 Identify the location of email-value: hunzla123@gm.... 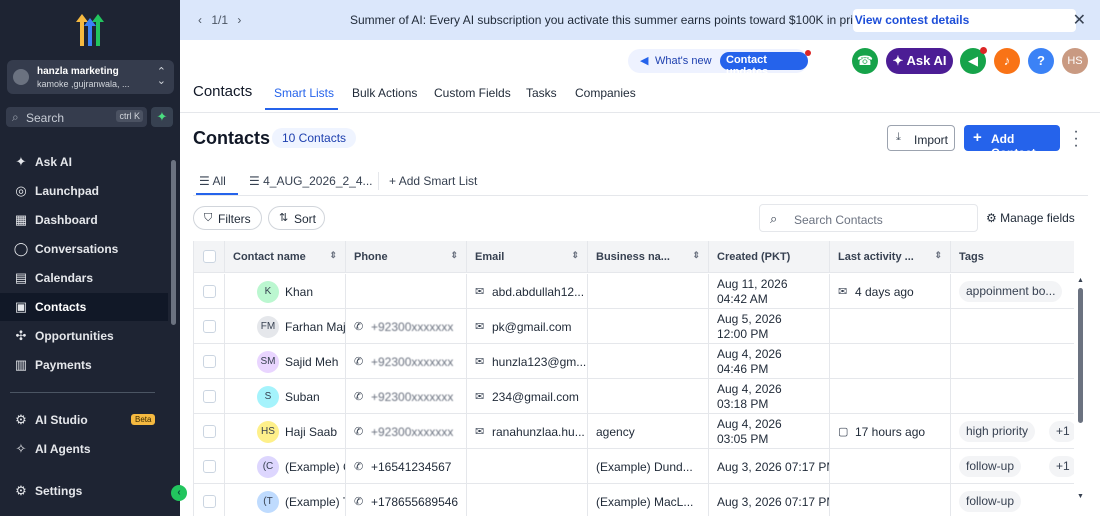
(539, 362).